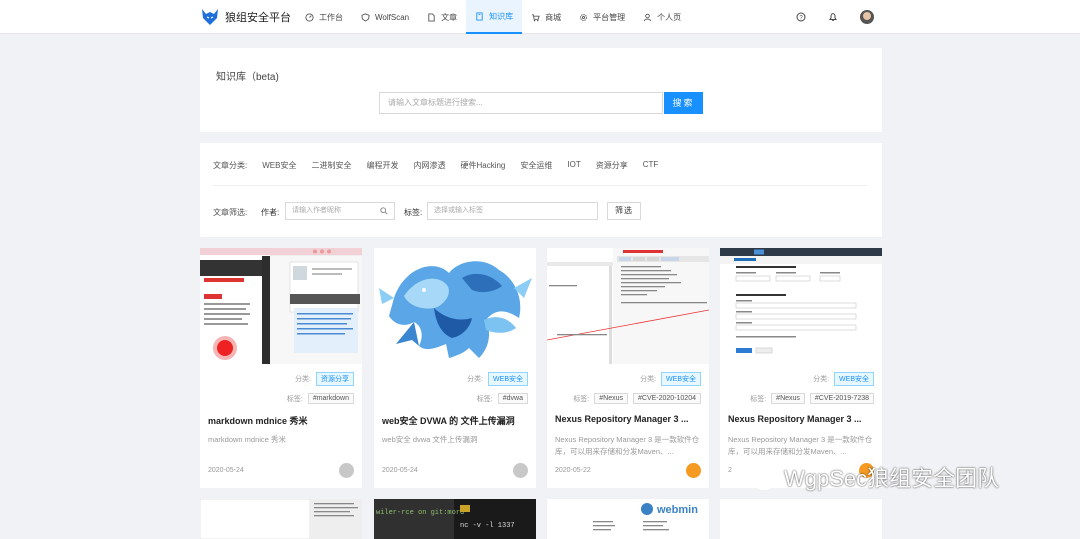 The height and width of the screenshot is (539, 1080). What do you see at coordinates (420, 513) in the screenshot?
I see `terminal-line: wiler-rce on git:mord` at bounding box center [420, 513].